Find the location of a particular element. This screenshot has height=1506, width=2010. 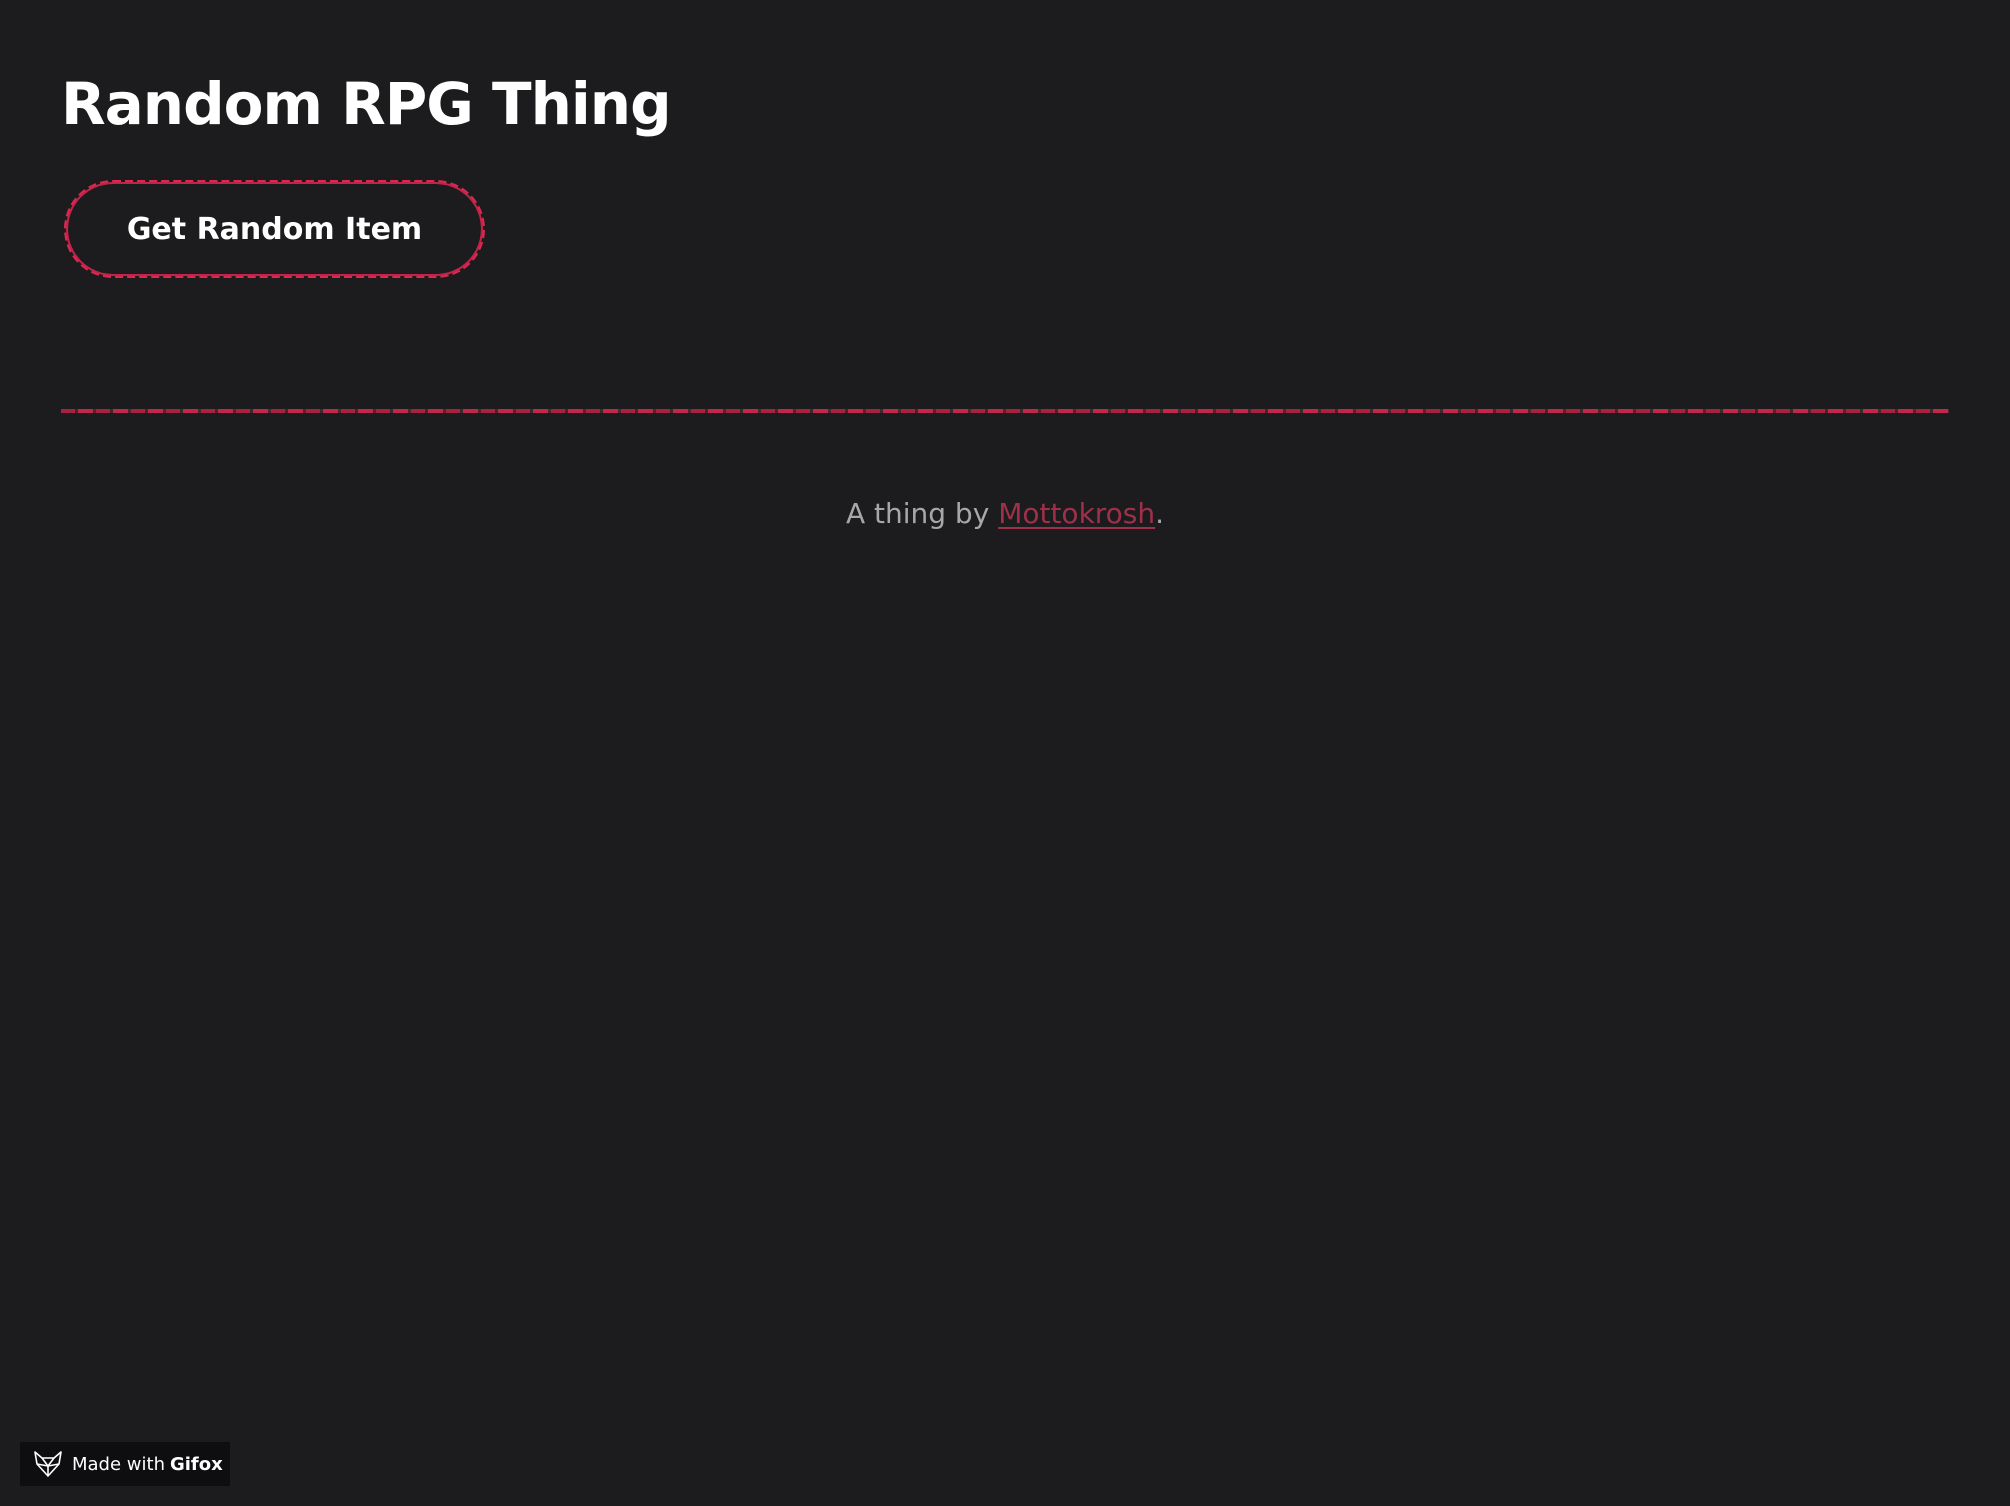

credit-suffix: . is located at coordinates (1160, 513).